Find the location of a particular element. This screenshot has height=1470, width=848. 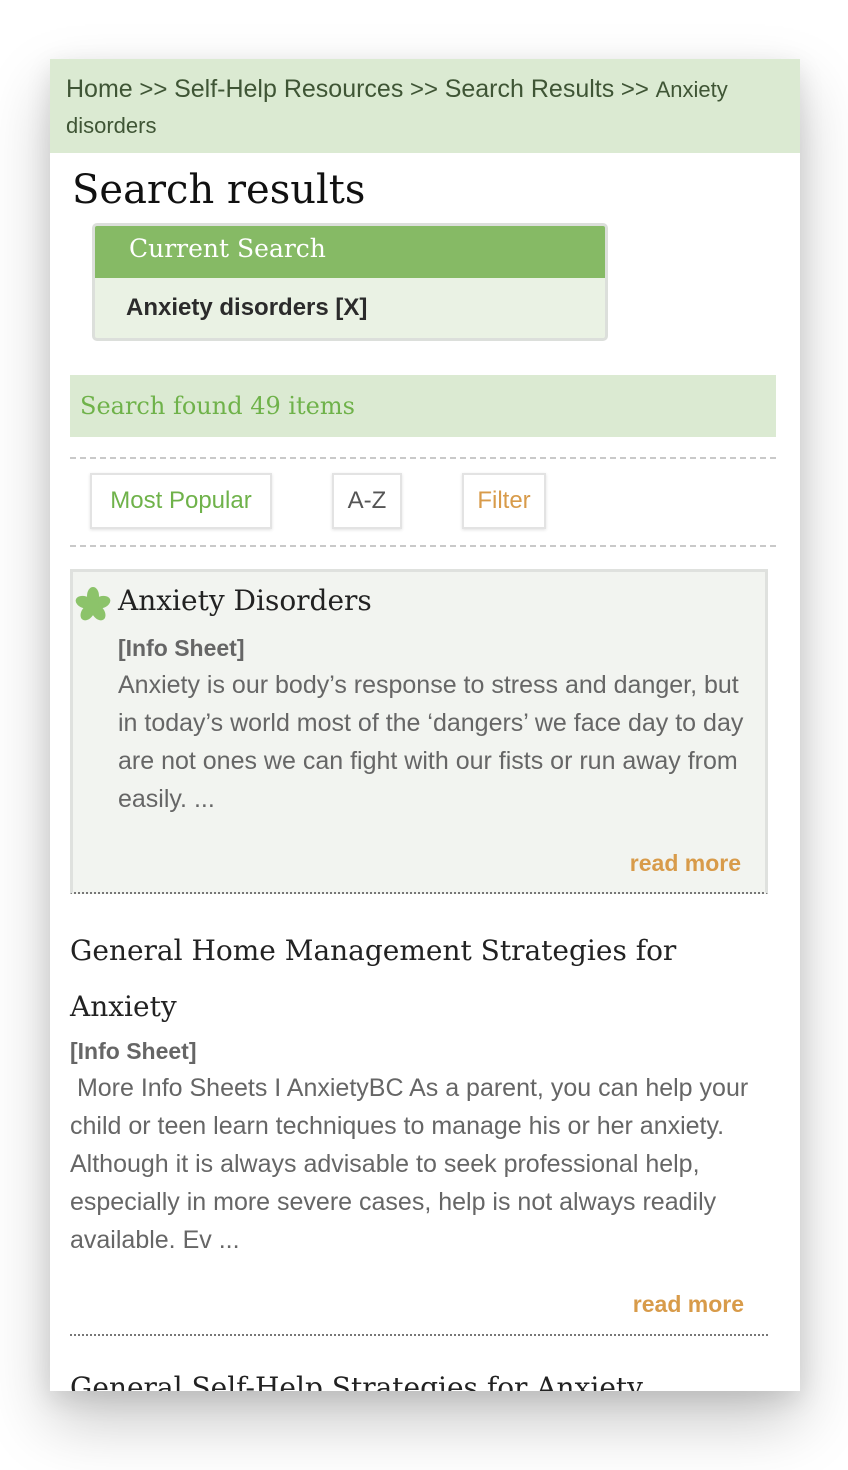

current-search-heading: Current Search is located at coordinates (350, 252).